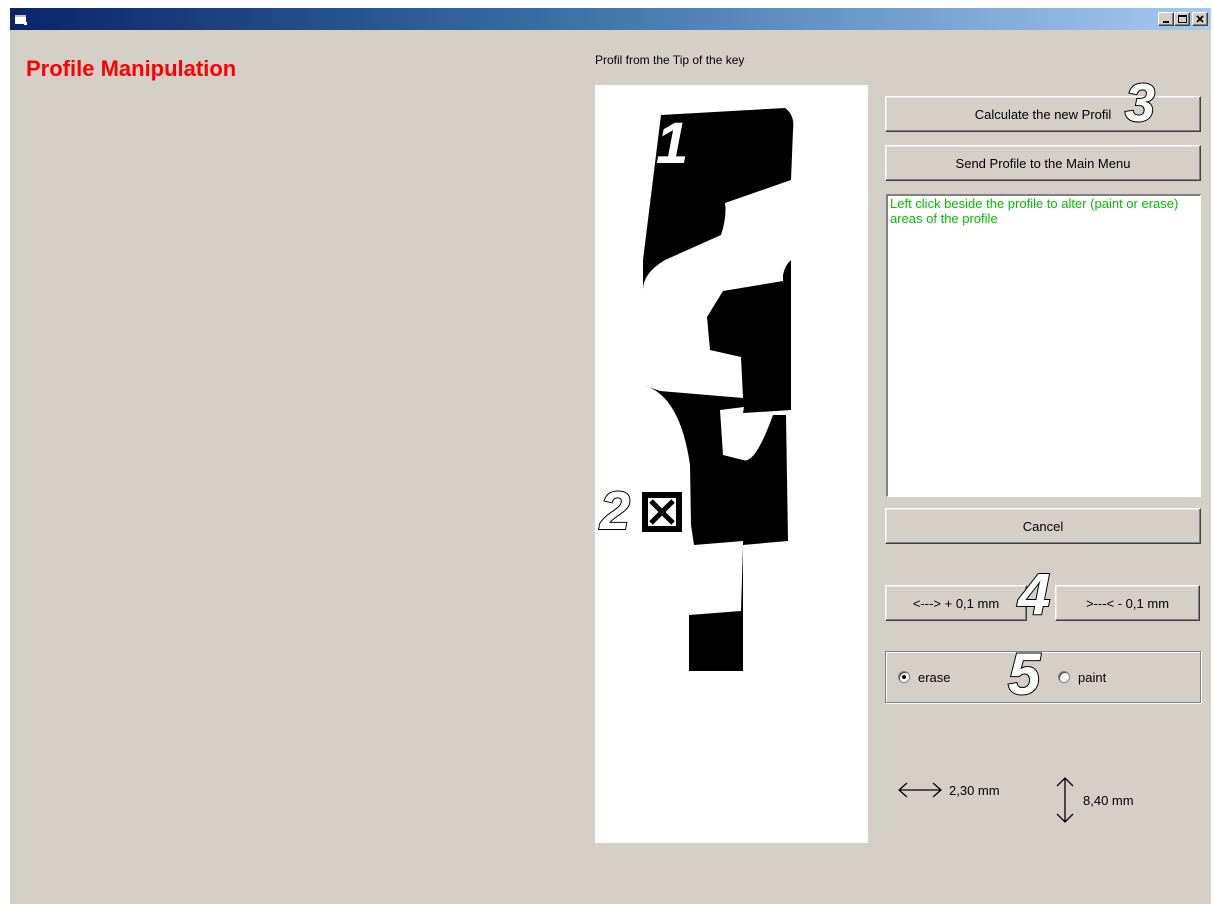 This screenshot has height=904, width=1214. Describe the element at coordinates (718, 389) in the screenshot. I see `key-profile-shape` at that location.